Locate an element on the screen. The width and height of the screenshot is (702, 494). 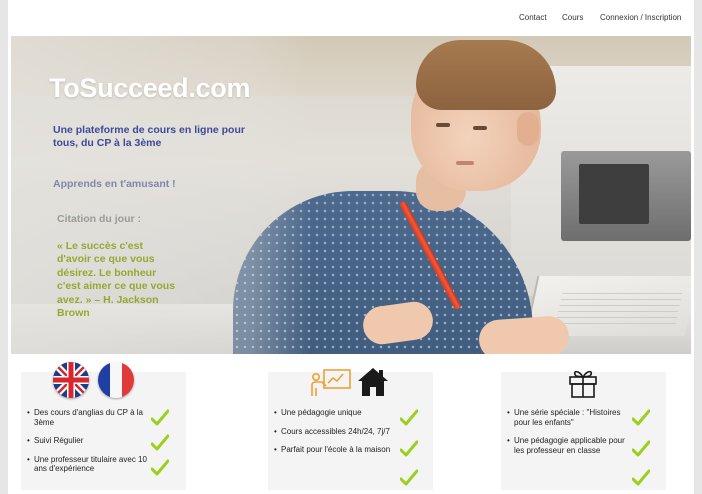
nav-login-signup-link: Connexion / Inscription is located at coordinates (640, 17).